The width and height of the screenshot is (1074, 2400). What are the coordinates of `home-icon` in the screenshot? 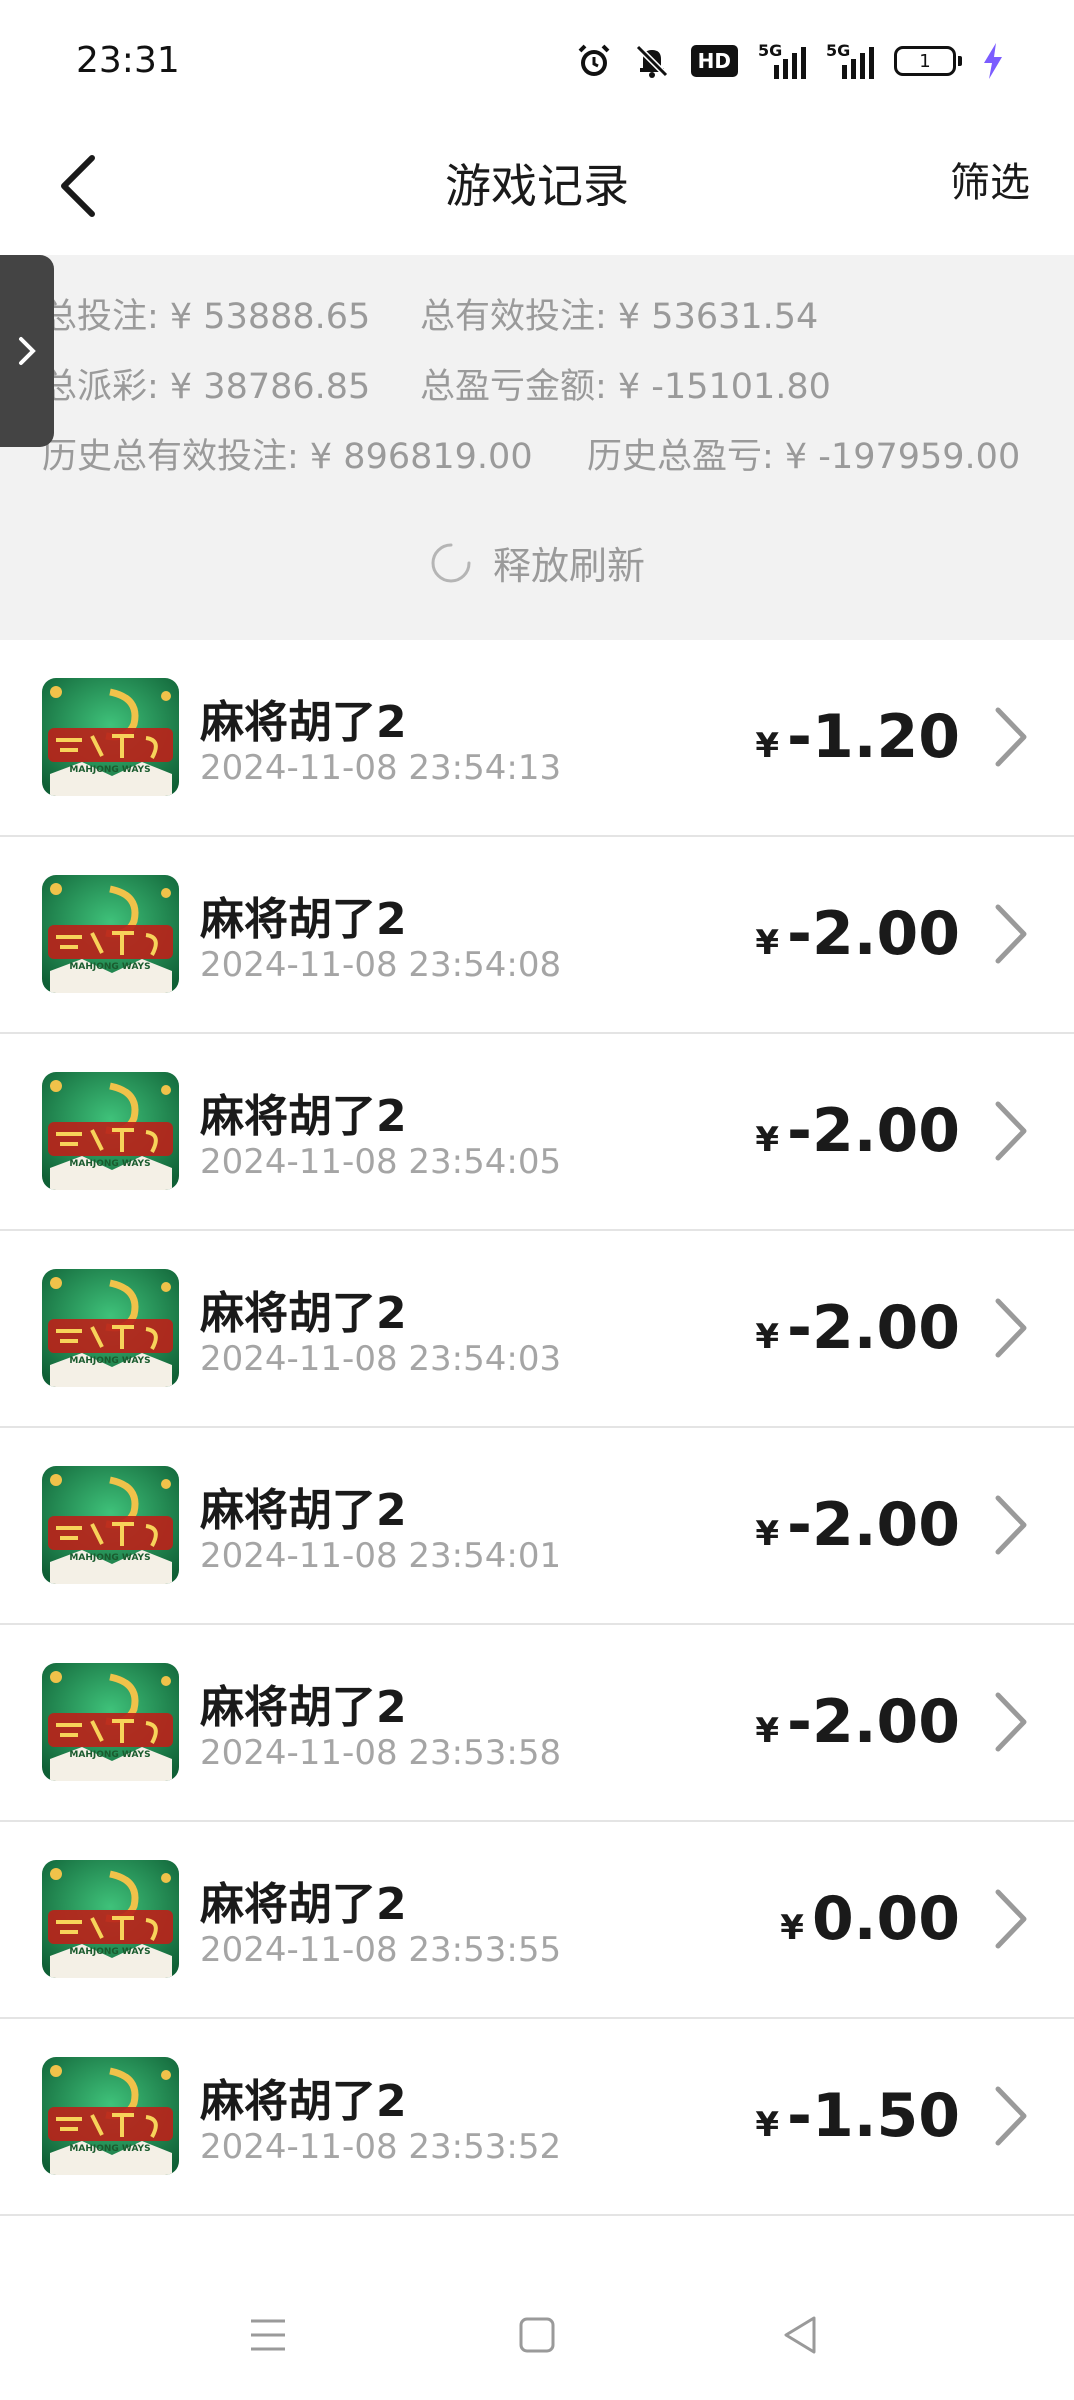 It's located at (537, 2335).